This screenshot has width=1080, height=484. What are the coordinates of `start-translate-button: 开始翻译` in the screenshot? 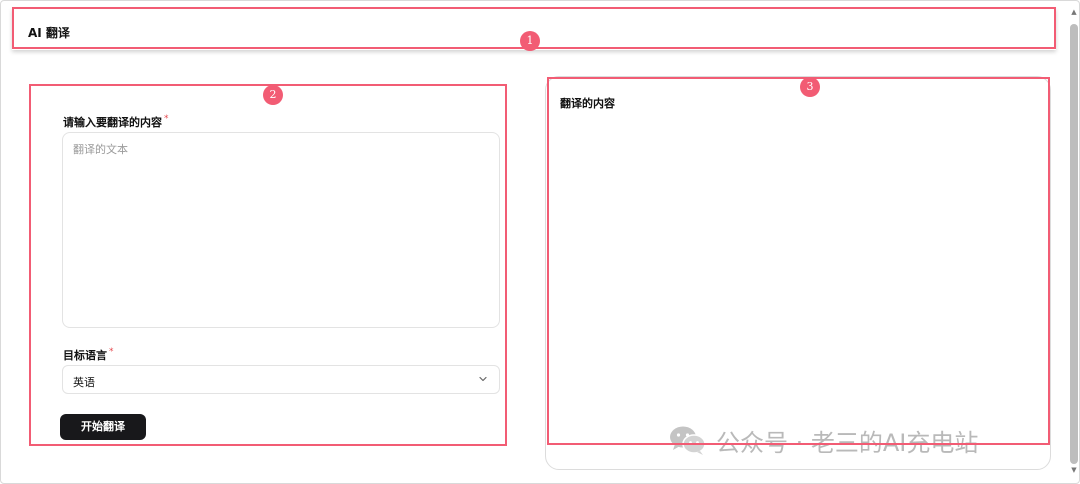 It's located at (103, 427).